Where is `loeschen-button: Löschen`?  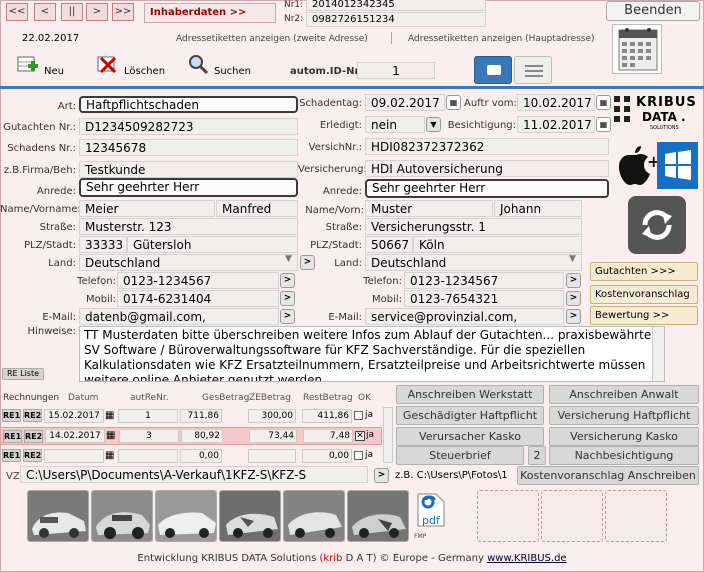 loeschen-button: Löschen is located at coordinates (130, 65).